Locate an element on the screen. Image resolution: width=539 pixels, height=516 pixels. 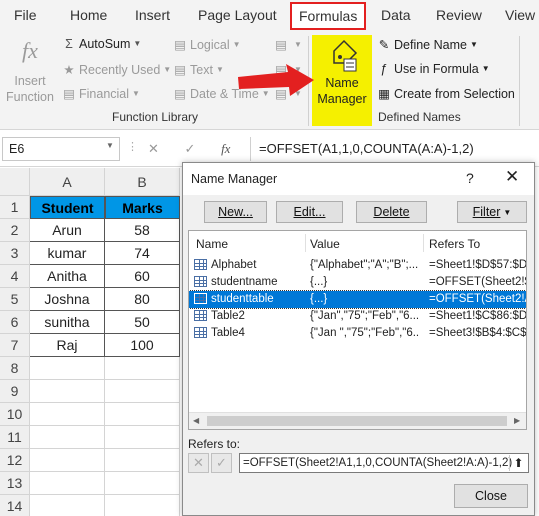
scroll-thumb is located at coordinates (357, 421).